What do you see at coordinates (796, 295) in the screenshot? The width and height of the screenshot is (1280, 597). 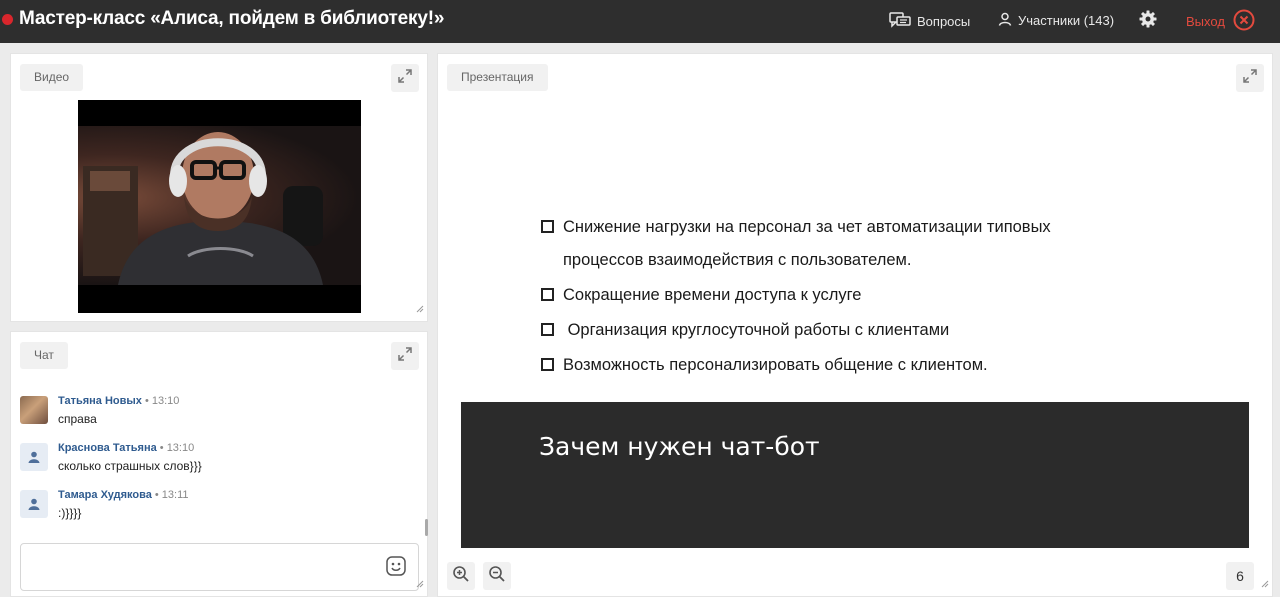 I see `slide-bullet: Сокращение времени доступа к услуге` at bounding box center [796, 295].